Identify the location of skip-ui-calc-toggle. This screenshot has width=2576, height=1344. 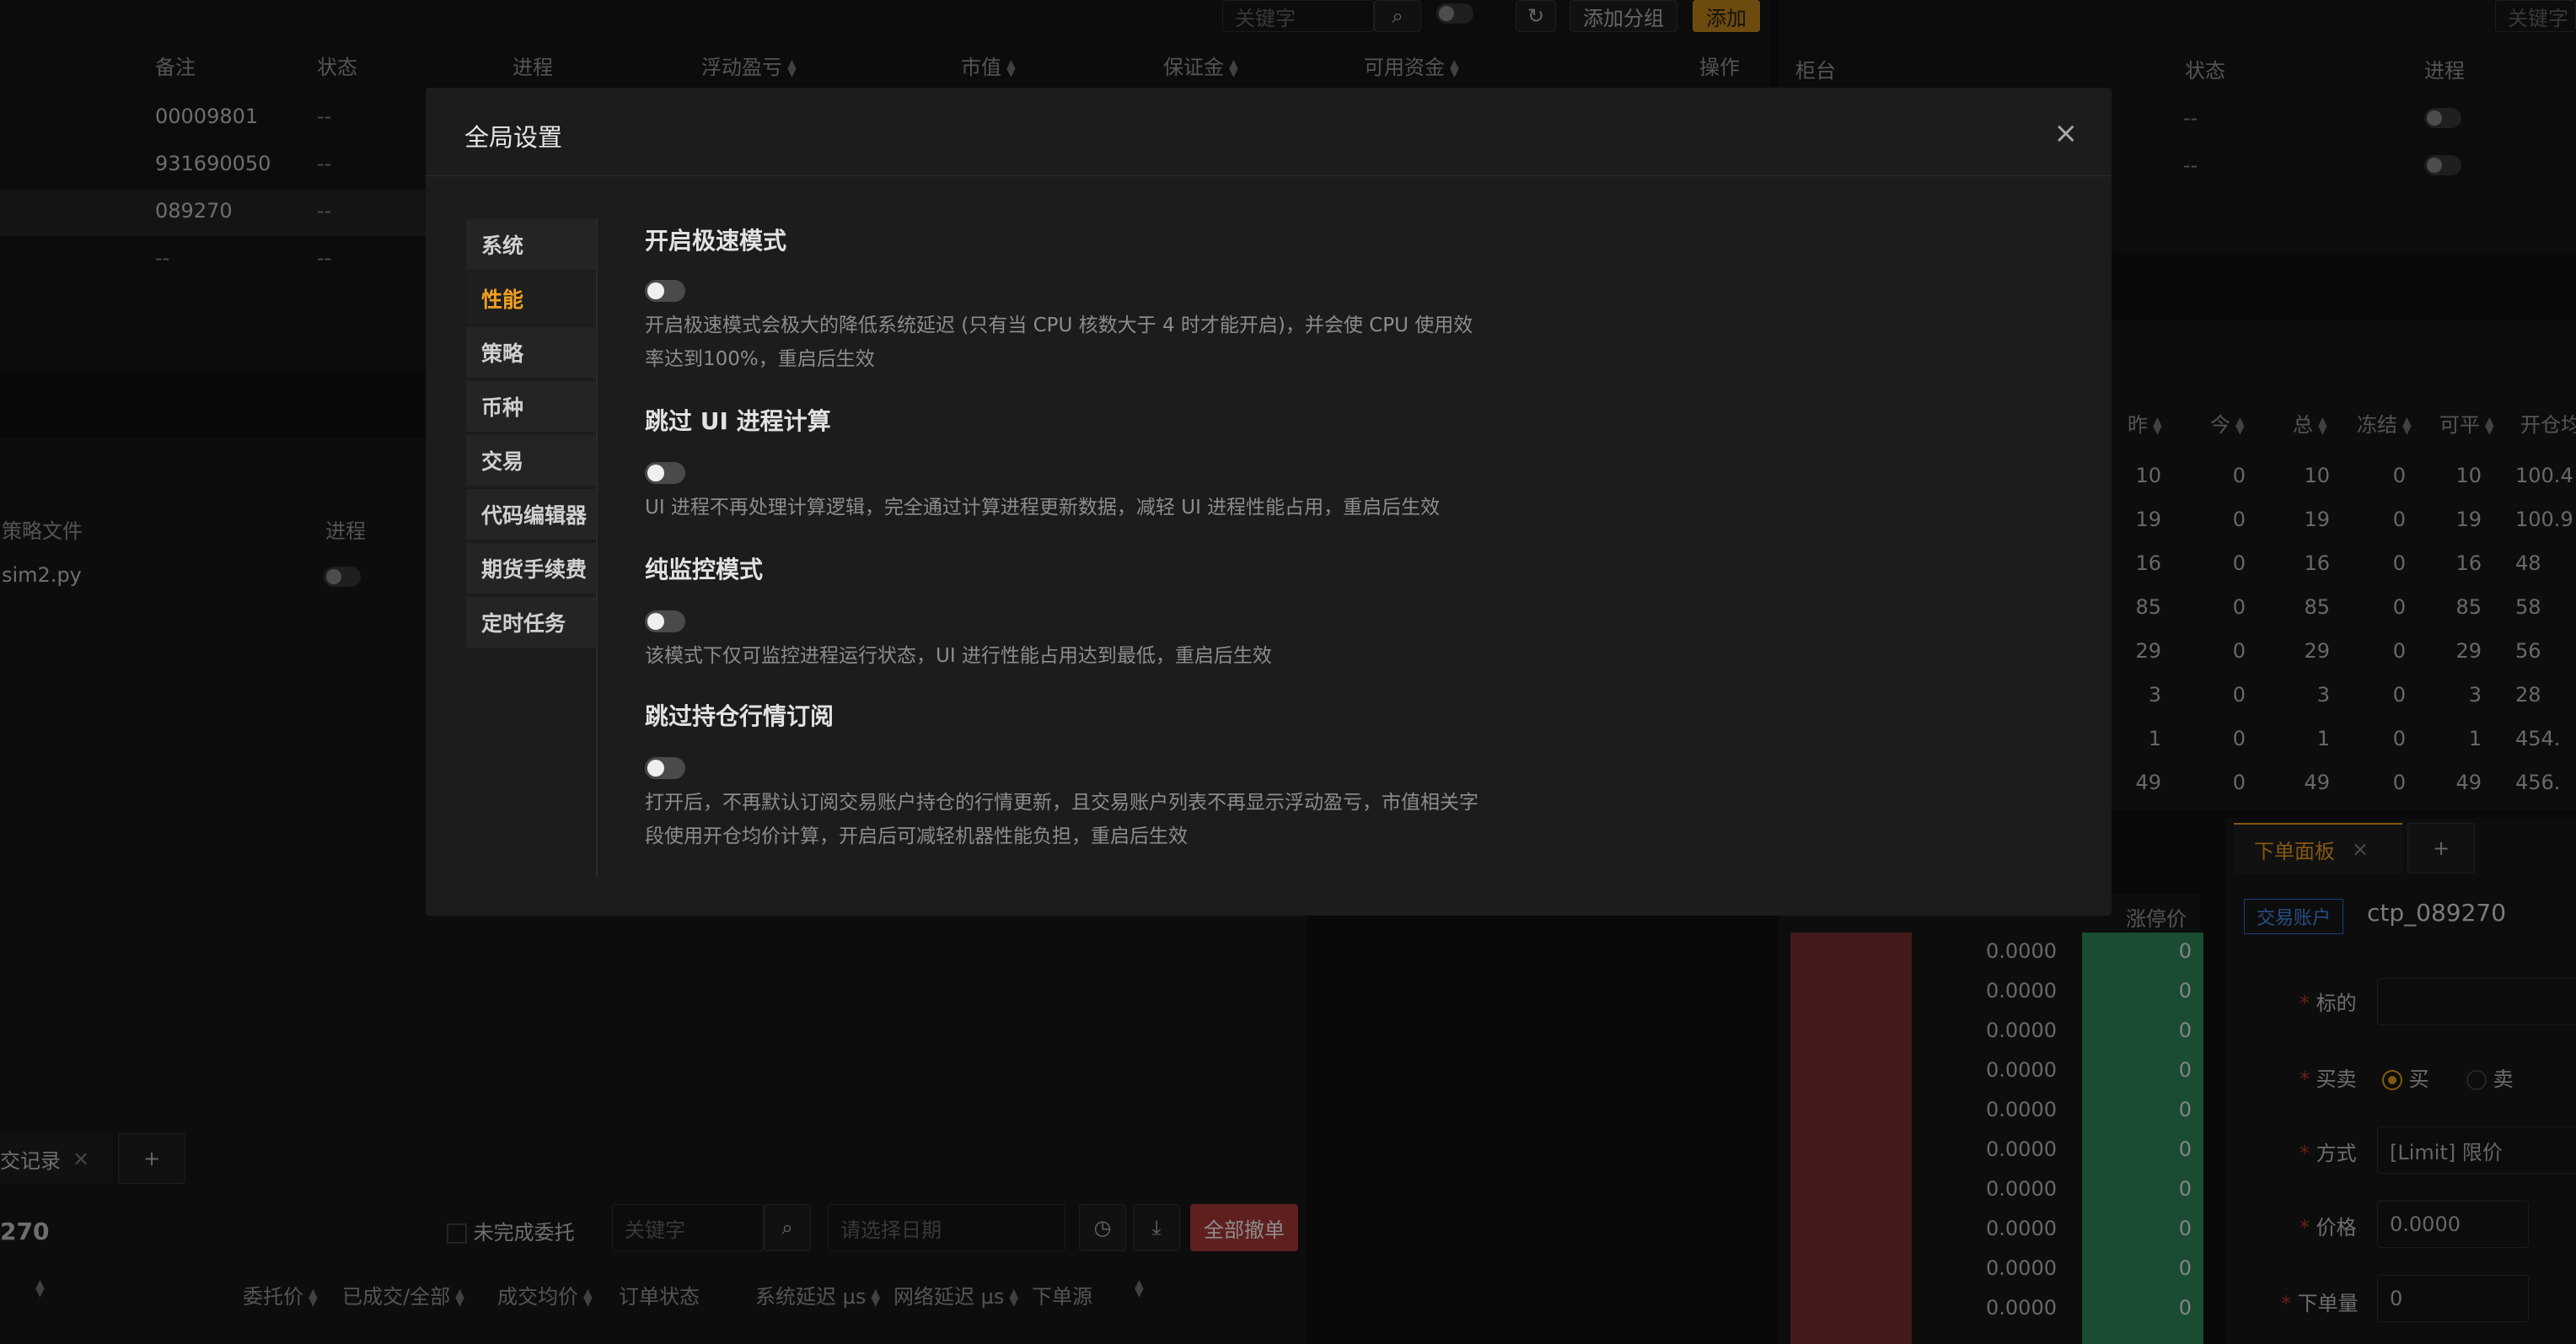
(665, 473).